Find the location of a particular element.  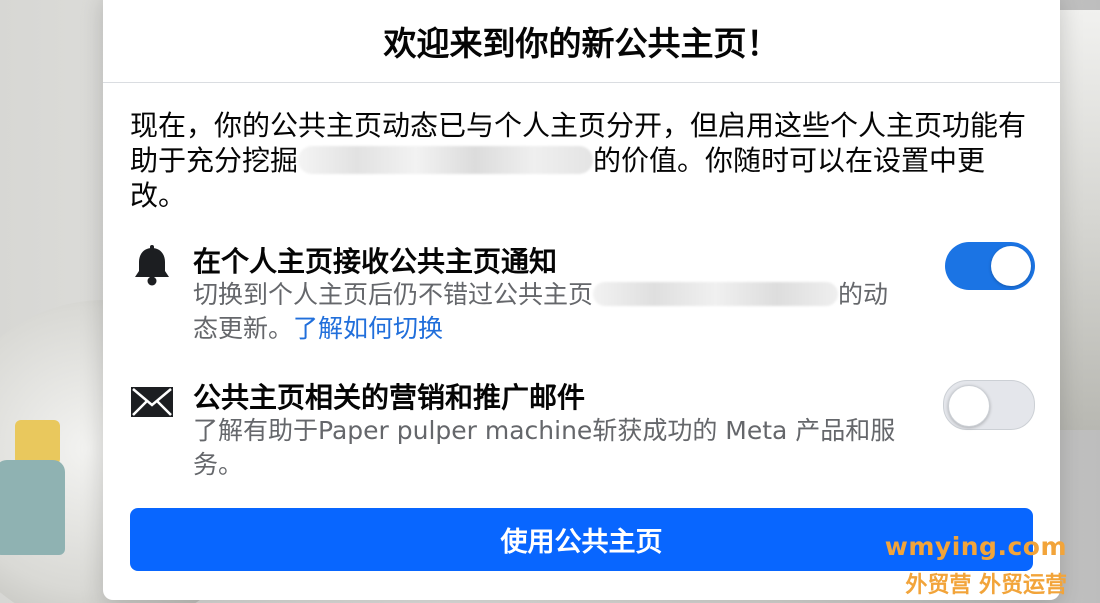

setting-description-part1: 切换到个人主页后仍不错过公共主页 is located at coordinates (393, 294).